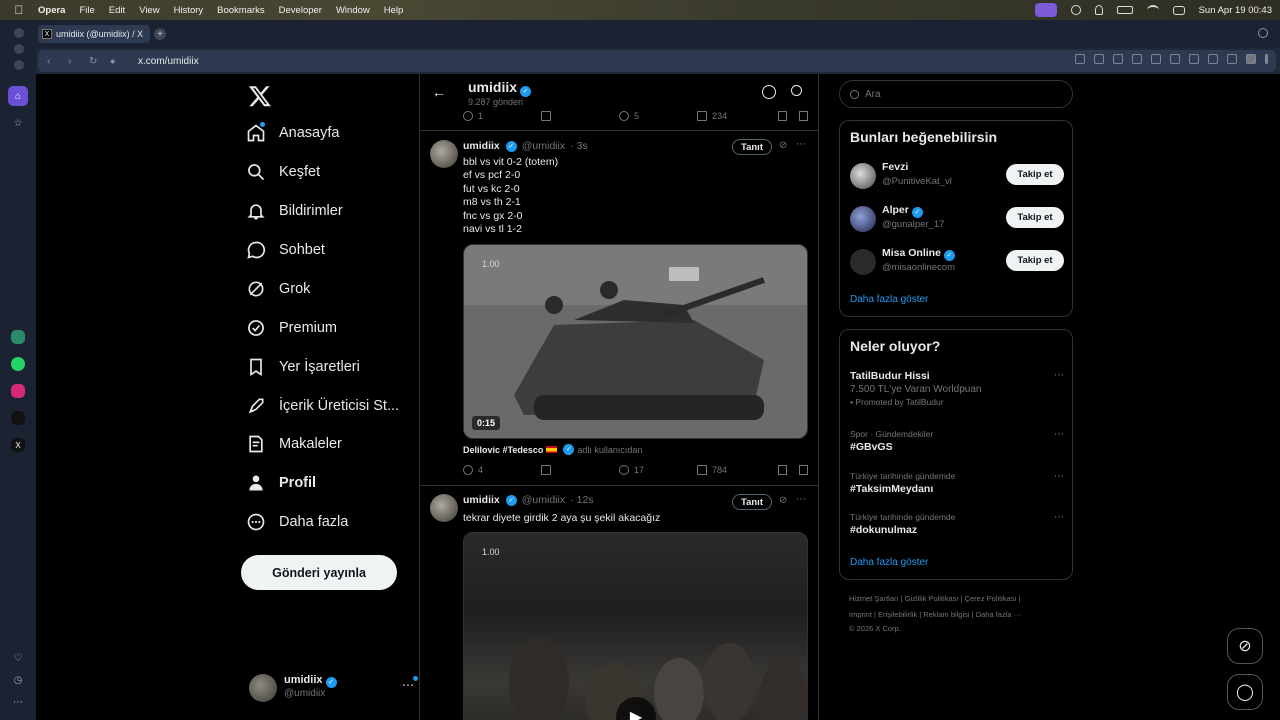 Image resolution: width=1280 pixels, height=720 pixels. What do you see at coordinates (285, 250) in the screenshot?
I see `nav-chat: Sohbet` at bounding box center [285, 250].